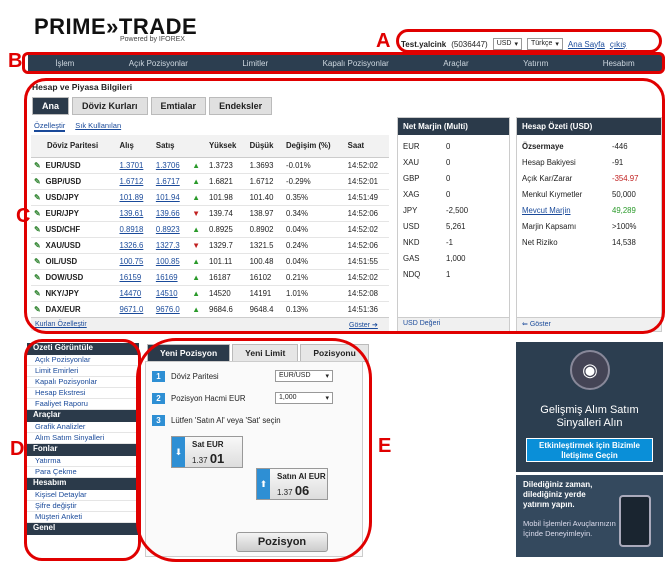 This screenshot has width=672, height=570. What do you see at coordinates (618, 44) in the screenshot?
I see `logout-link: çıkış` at bounding box center [618, 44].